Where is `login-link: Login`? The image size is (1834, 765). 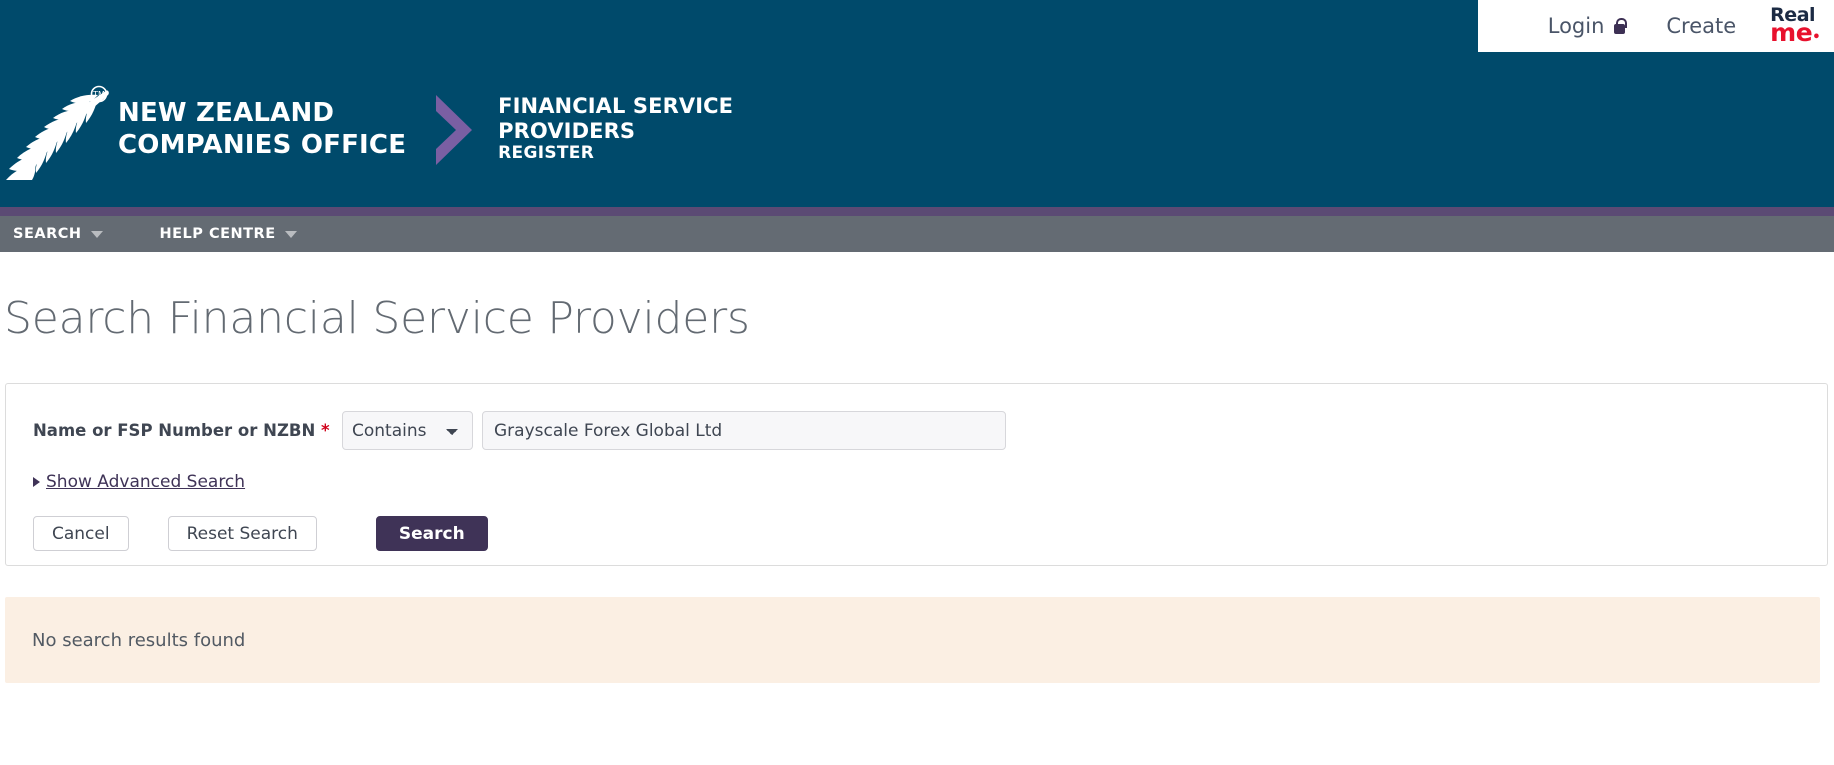
login-link: Login is located at coordinates (1587, 26).